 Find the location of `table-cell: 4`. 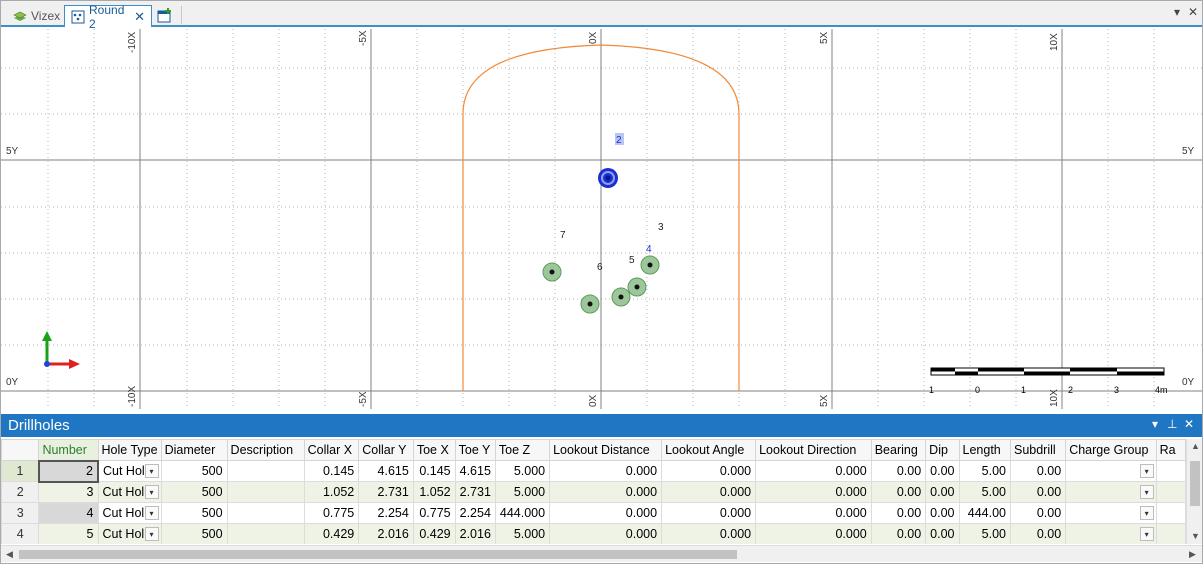

table-cell: 4 is located at coordinates (68, 513).